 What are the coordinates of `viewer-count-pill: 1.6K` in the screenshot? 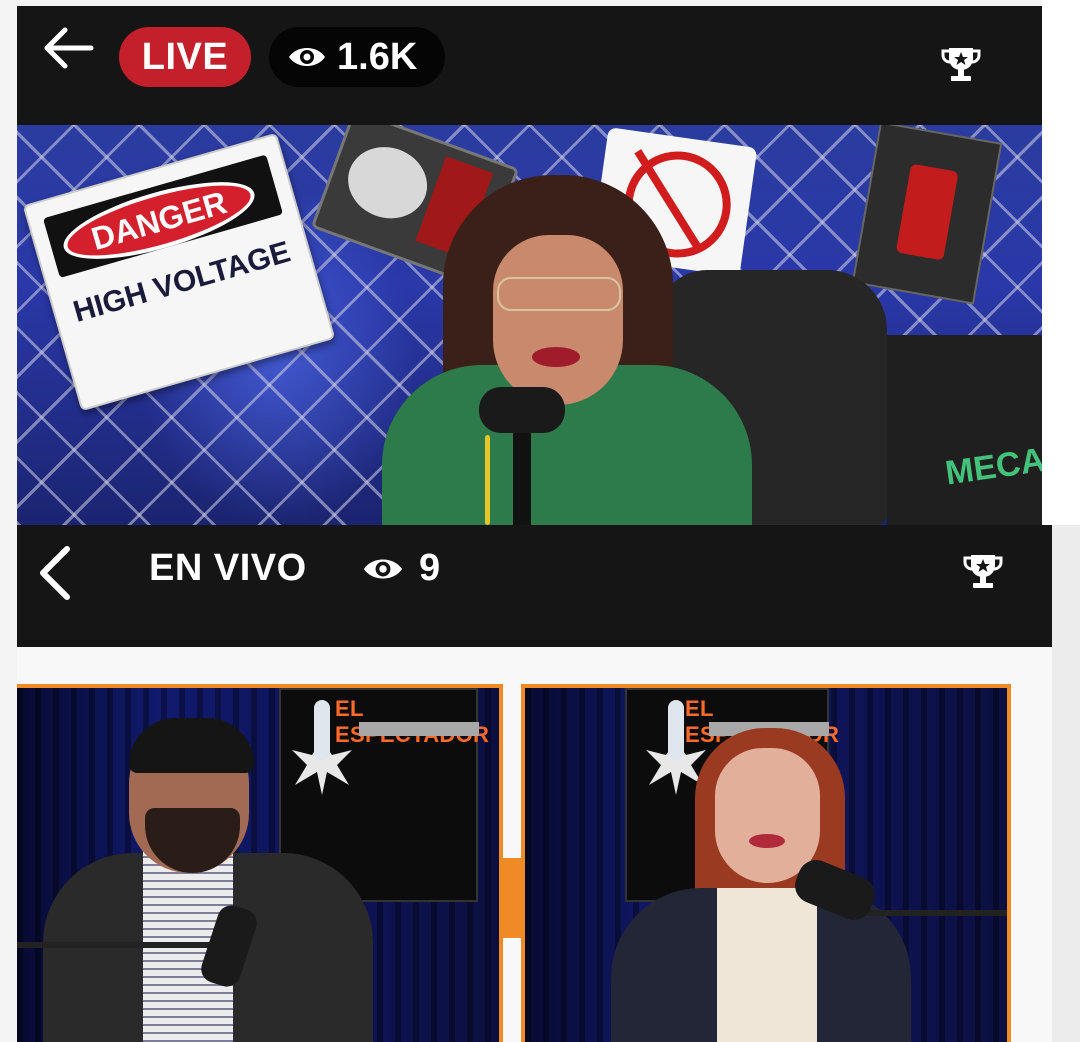 It's located at (357, 57).